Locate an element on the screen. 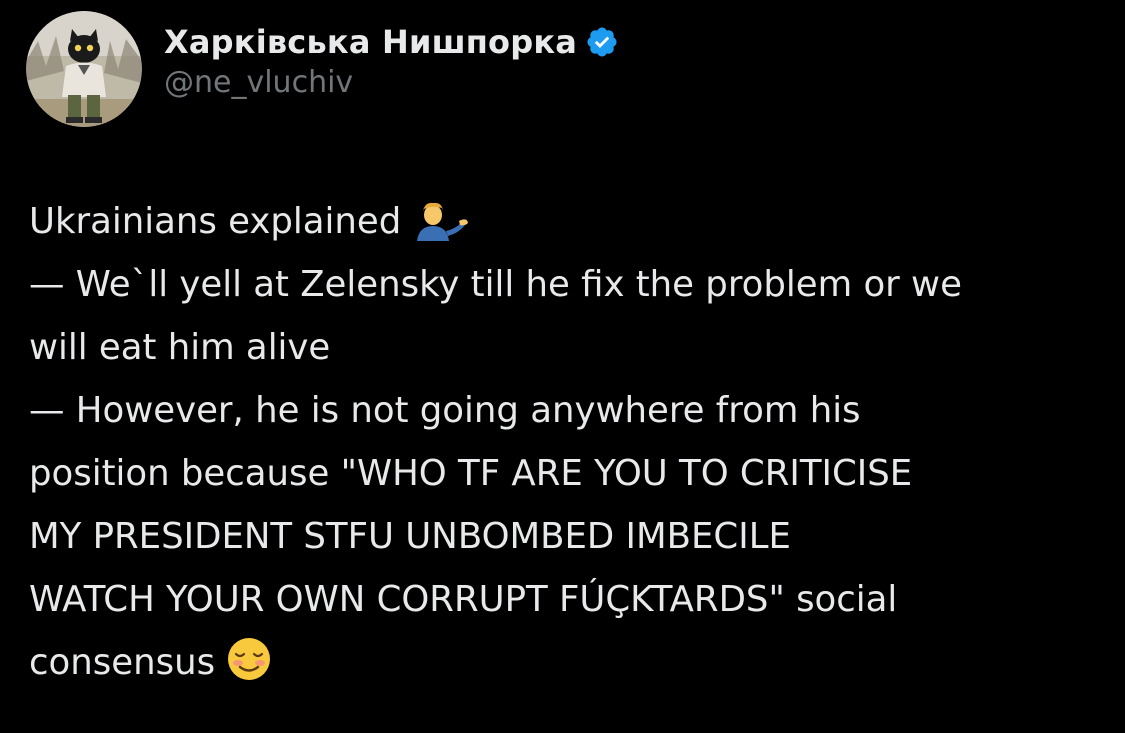 The width and height of the screenshot is (1125, 733). cat-avatar-icon is located at coordinates (84, 69).